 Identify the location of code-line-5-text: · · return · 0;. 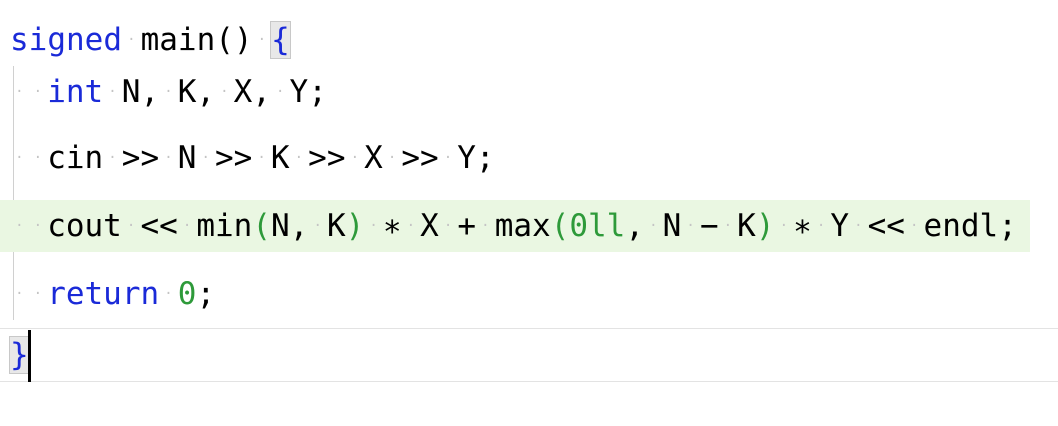
(115, 294).